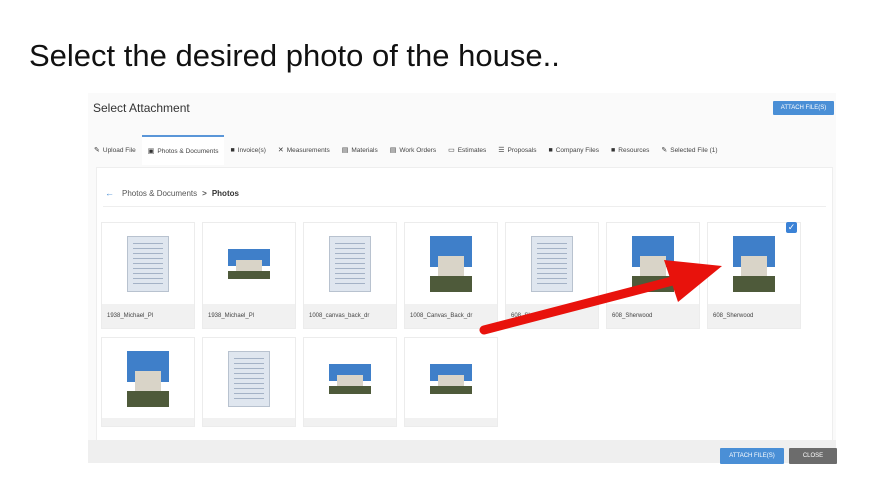 This screenshot has width=882, height=481. Describe the element at coordinates (752, 456) in the screenshot. I see `attach-files-button: ATTACH FILE(S)` at that location.